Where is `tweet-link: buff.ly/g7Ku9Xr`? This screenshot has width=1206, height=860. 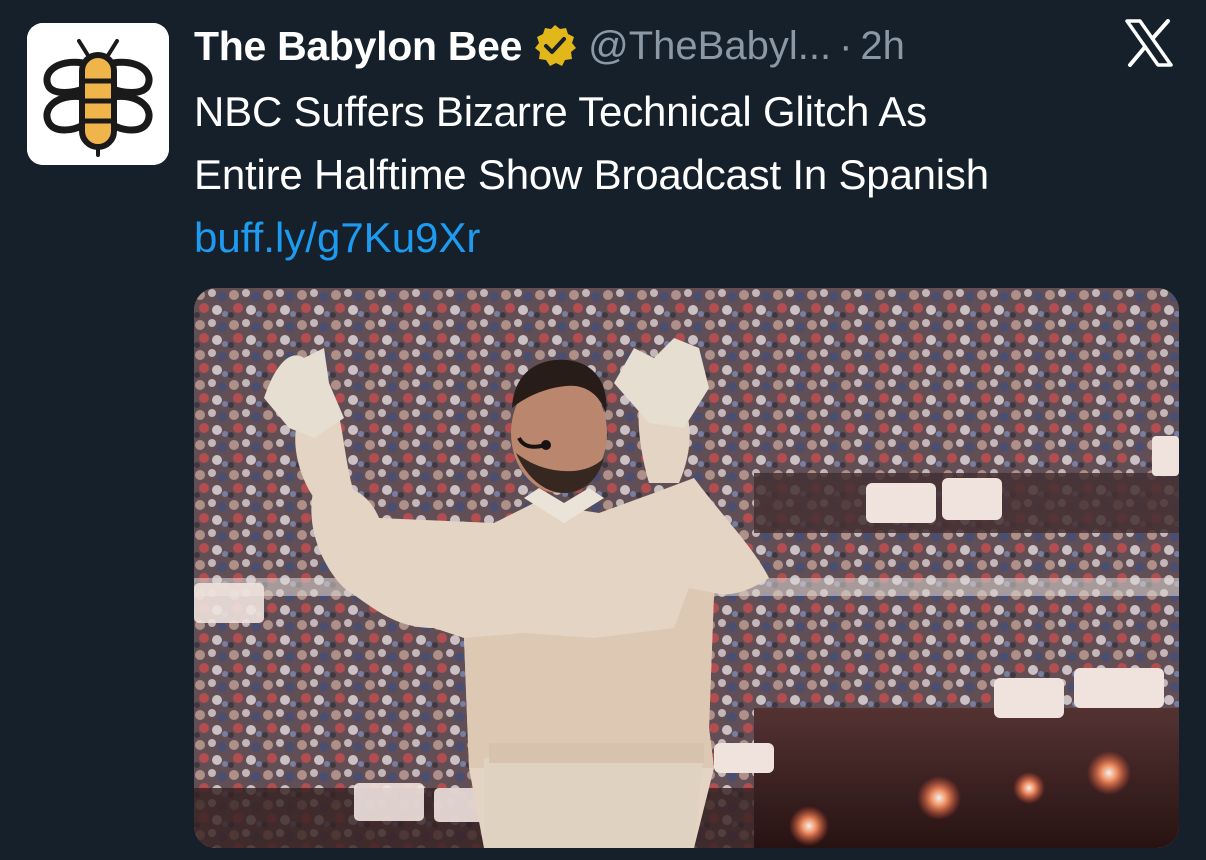 tweet-link: buff.ly/g7Ku9Xr is located at coordinates (337, 237).